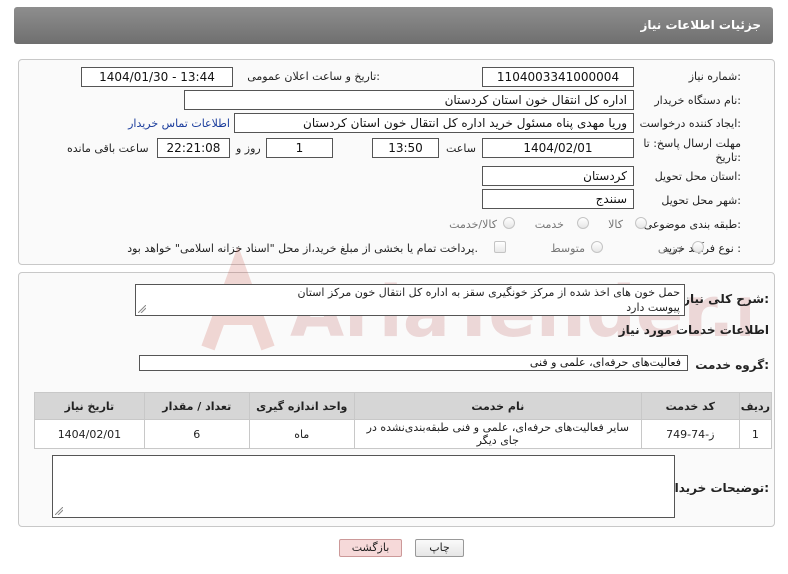 The image size is (788, 574). I want to click on category-label: طبقه بندی موضوعی:, so click(692, 224).